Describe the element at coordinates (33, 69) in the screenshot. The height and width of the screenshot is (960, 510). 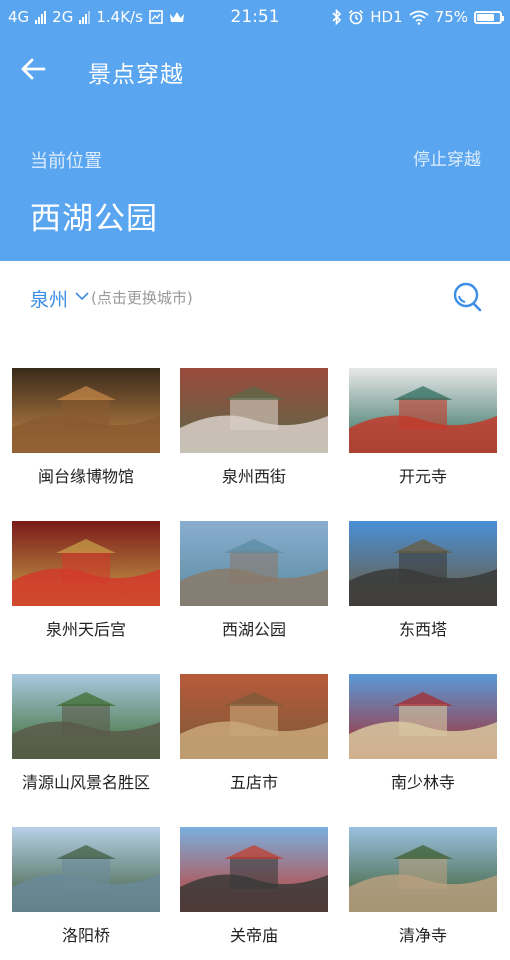
I see `back-arrow-icon` at that location.